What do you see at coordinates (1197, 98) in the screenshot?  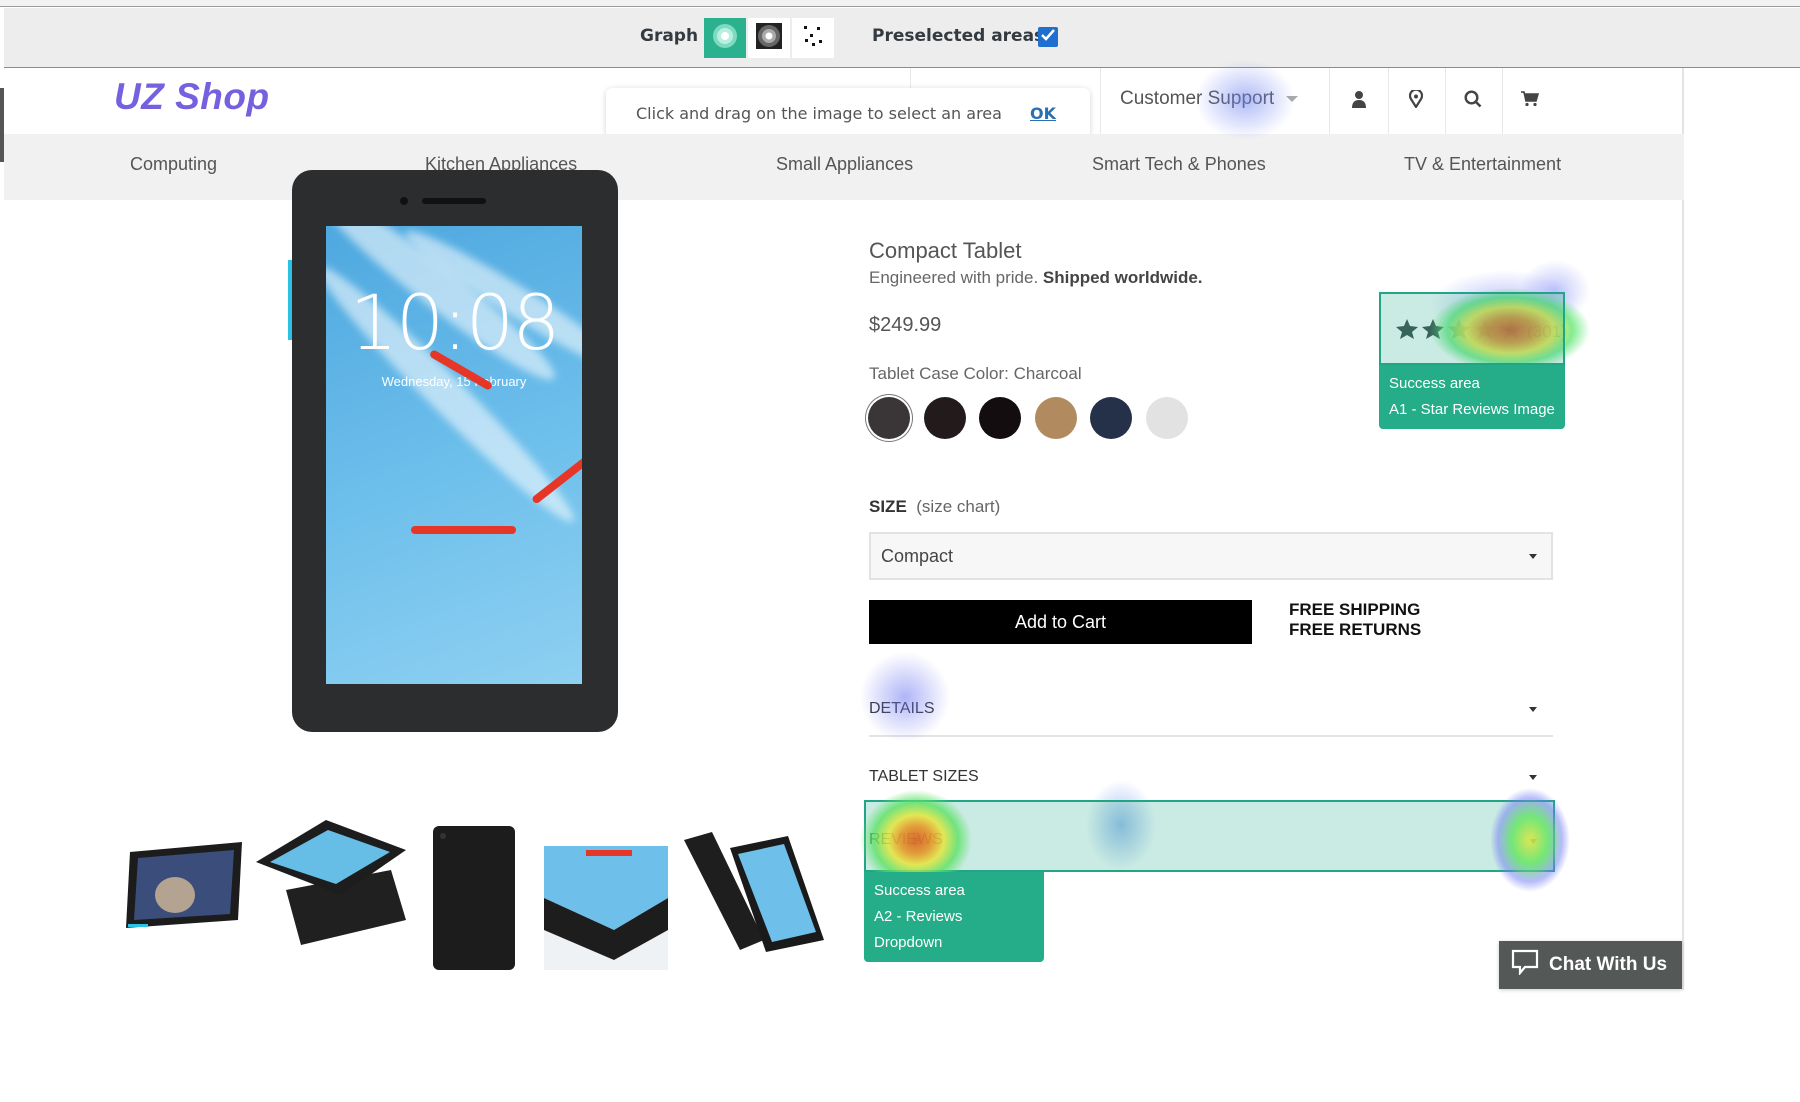 I see `customer-support-label: Customer Support` at bounding box center [1197, 98].